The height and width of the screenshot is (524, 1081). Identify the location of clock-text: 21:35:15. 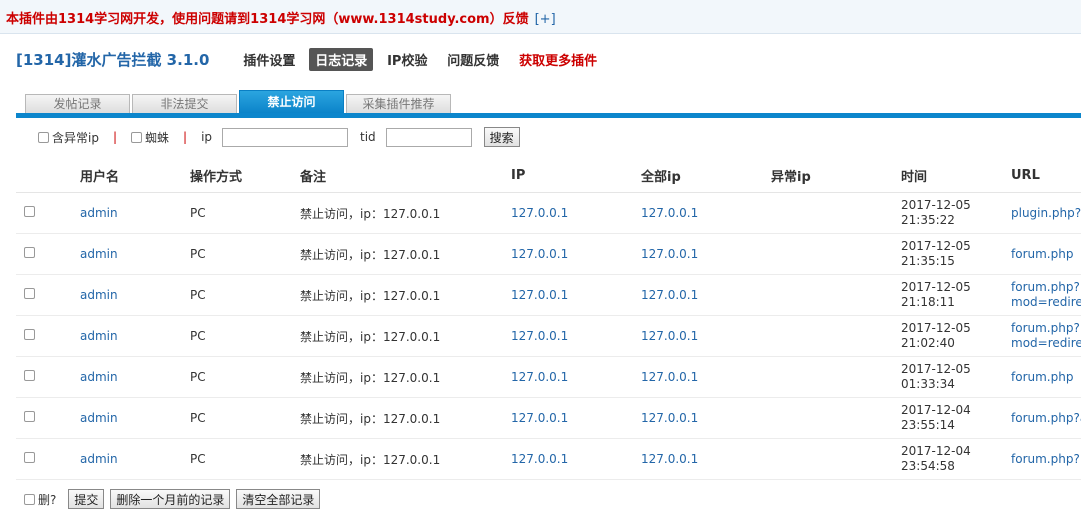
(928, 261).